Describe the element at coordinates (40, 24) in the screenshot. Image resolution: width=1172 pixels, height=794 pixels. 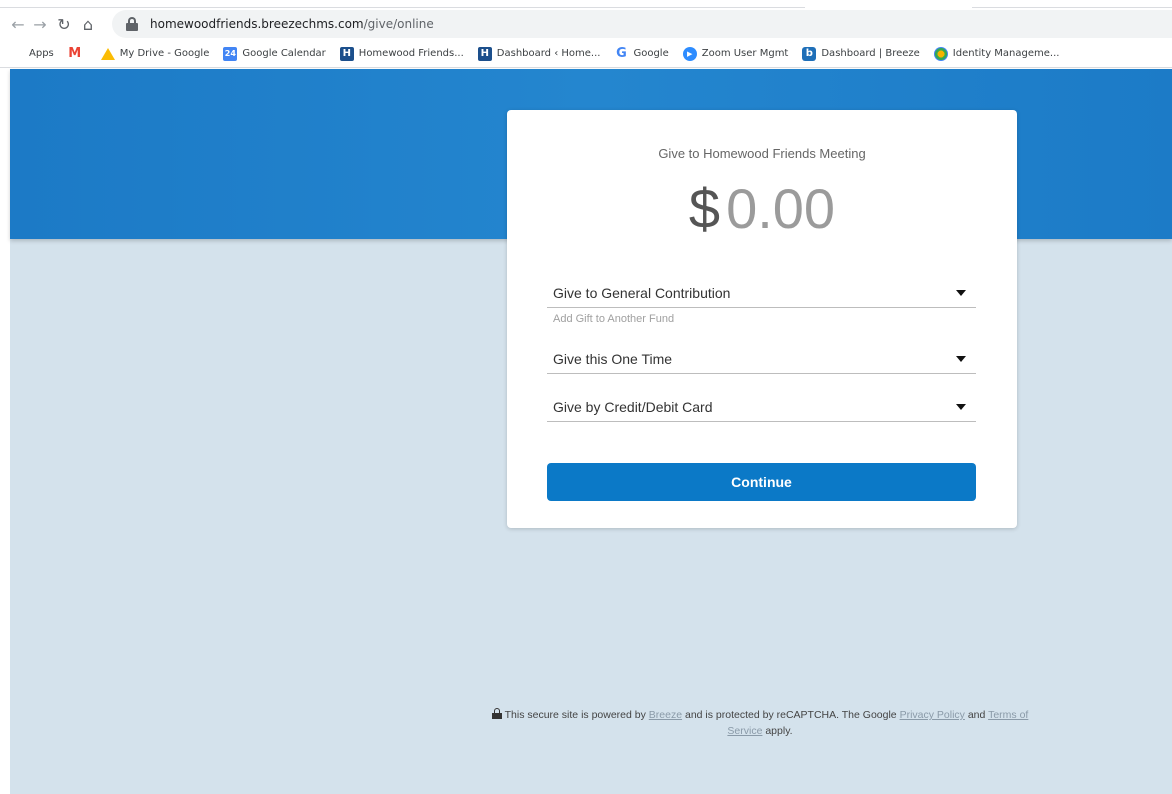
I see `forward-arrow-icon: →` at that location.